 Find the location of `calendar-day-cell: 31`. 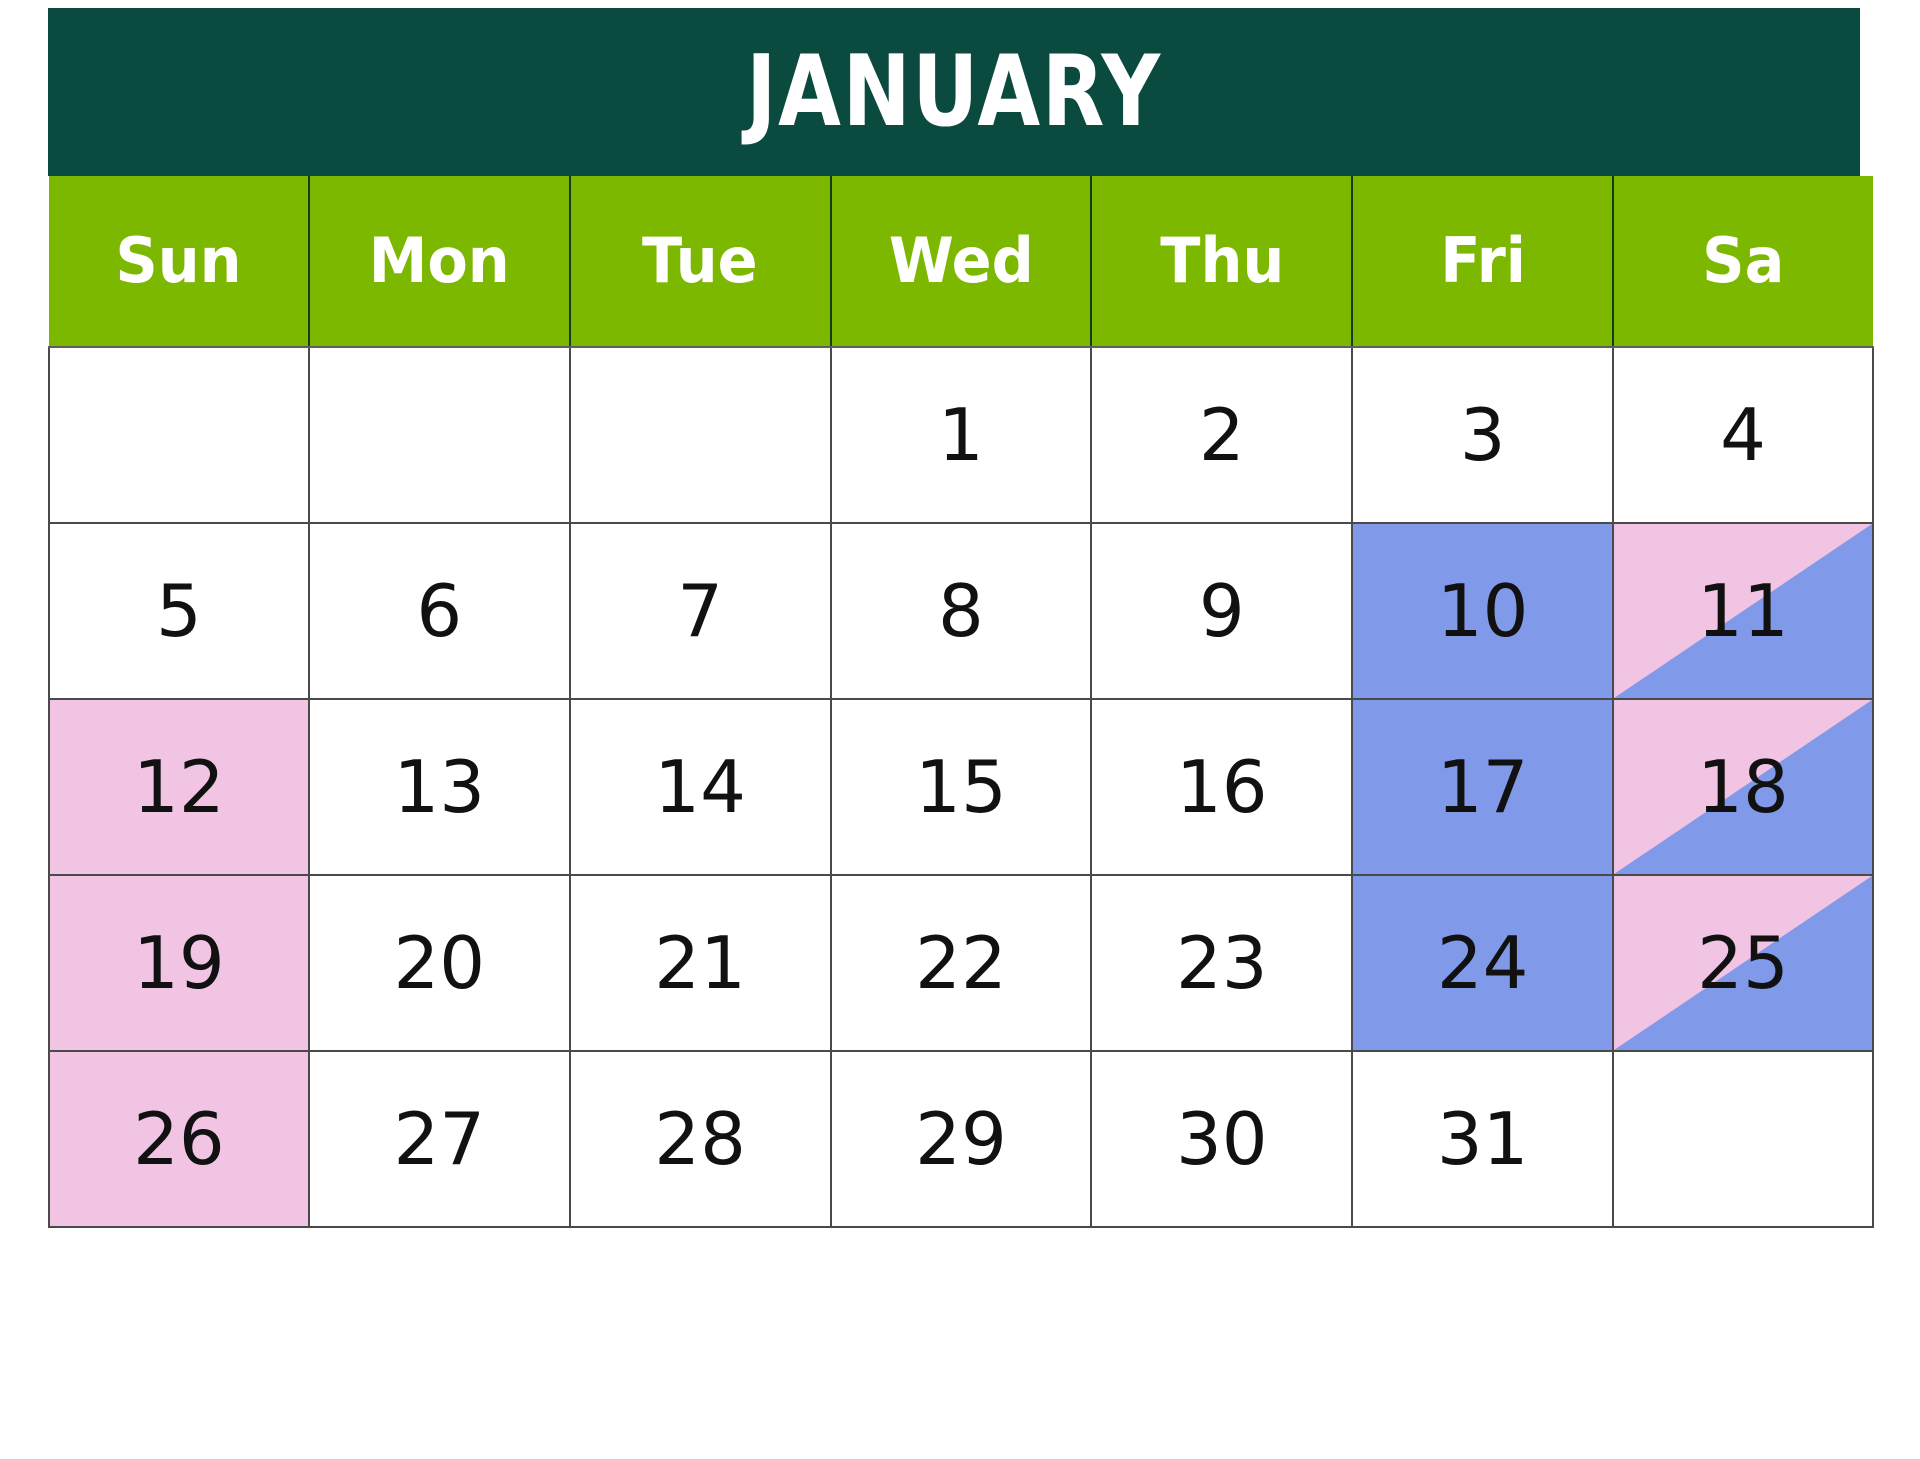

calendar-day-cell: 31 is located at coordinates (1483, 1139).